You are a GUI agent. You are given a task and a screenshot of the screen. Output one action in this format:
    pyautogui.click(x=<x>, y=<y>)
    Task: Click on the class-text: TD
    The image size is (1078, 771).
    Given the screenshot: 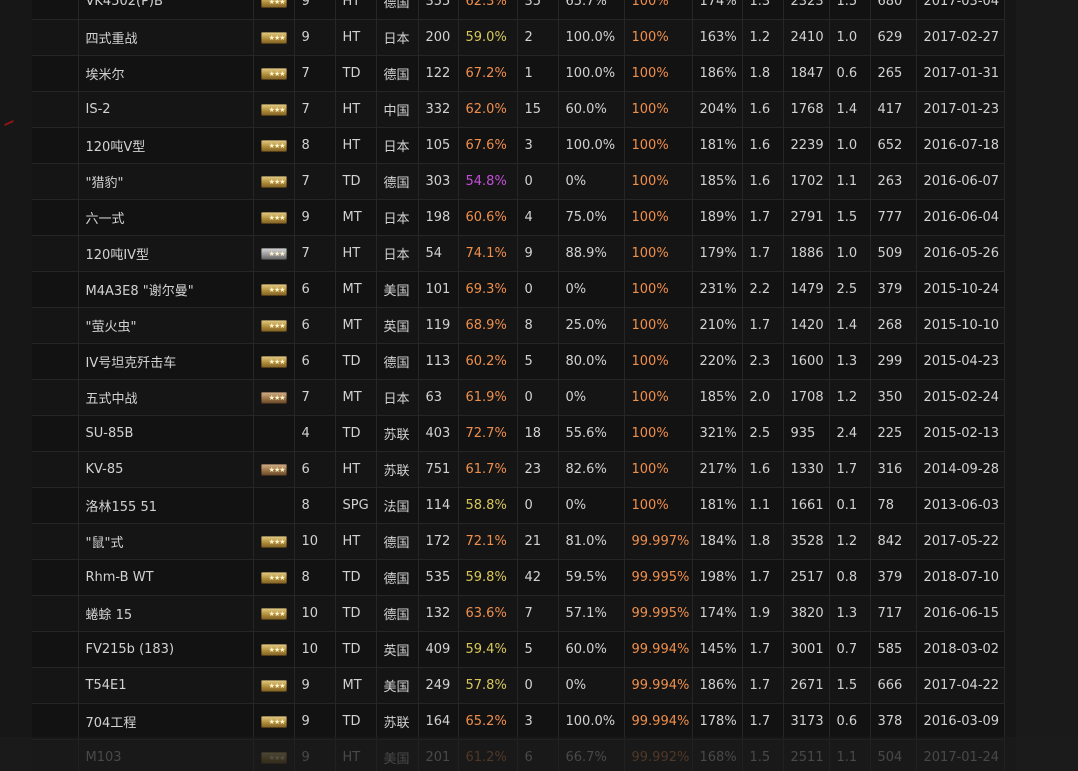 What is the action you would take?
    pyautogui.click(x=351, y=361)
    